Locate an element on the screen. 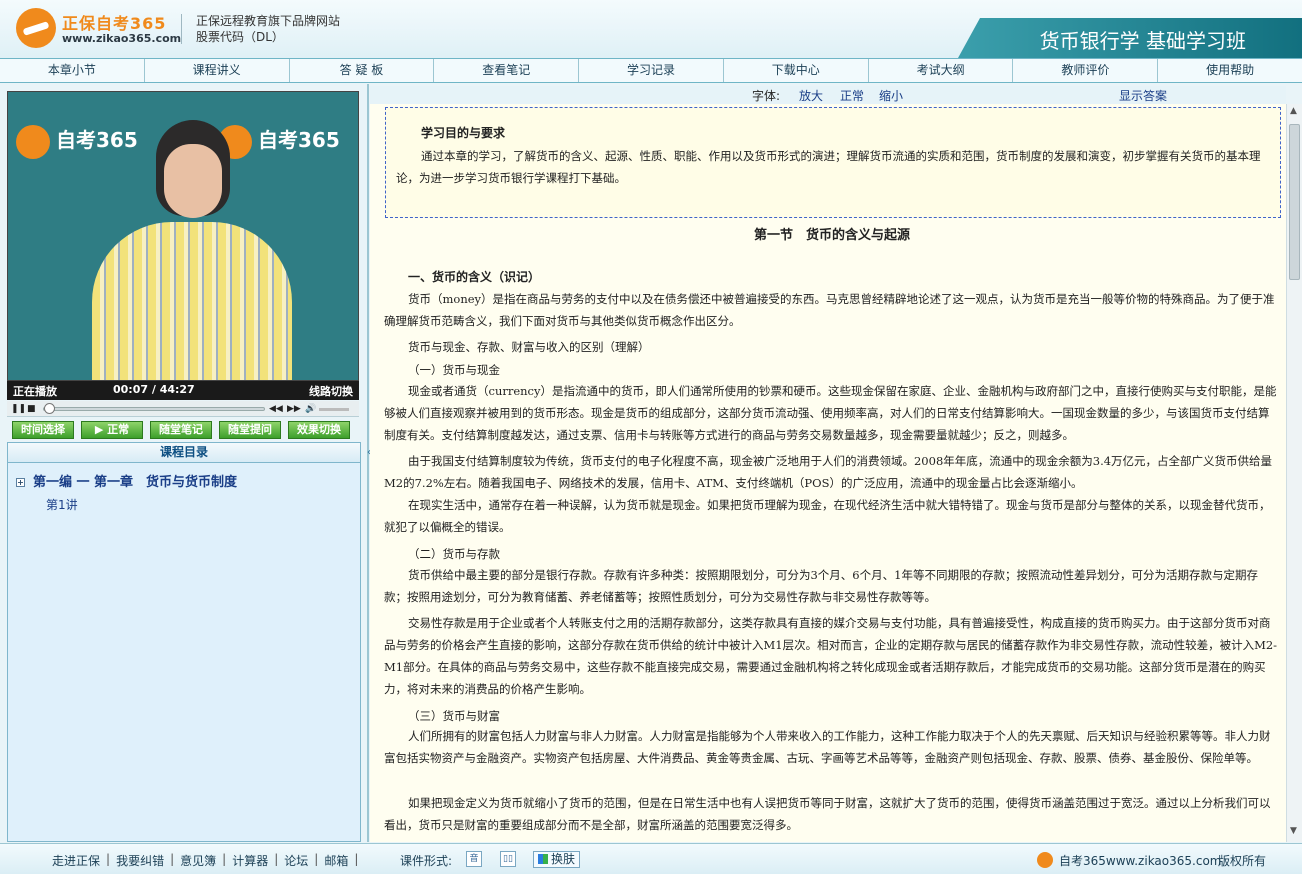  footer-link-calculator: 计算器 is located at coordinates (250, 860).